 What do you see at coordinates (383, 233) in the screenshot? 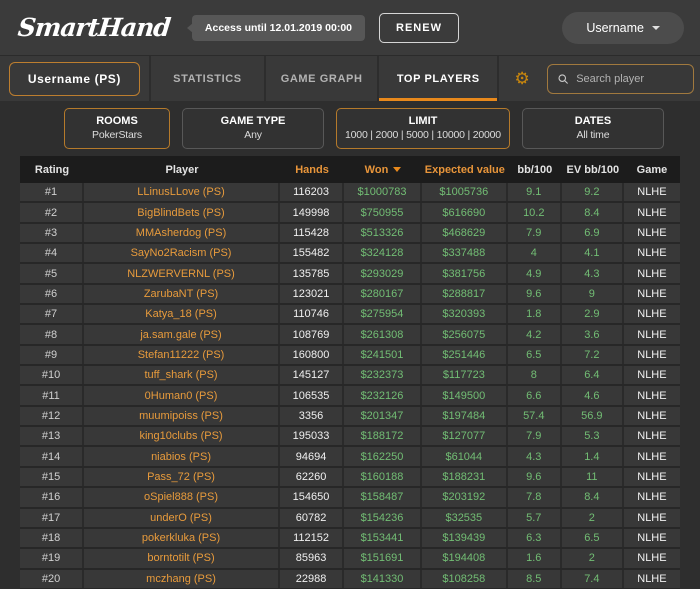
I see `won-cell: $513326` at bounding box center [383, 233].